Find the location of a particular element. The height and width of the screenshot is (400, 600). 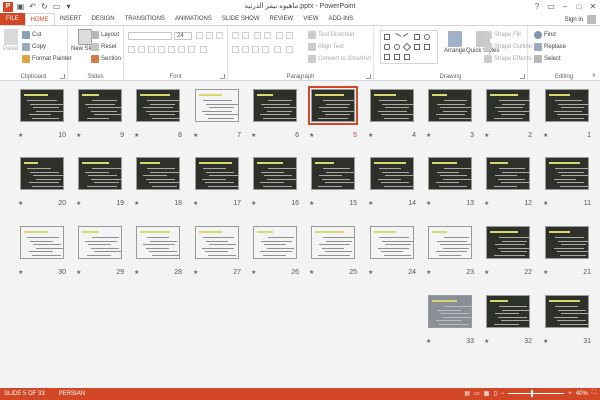

paragraph-launcher-icon is located at coordinates (368, 76).